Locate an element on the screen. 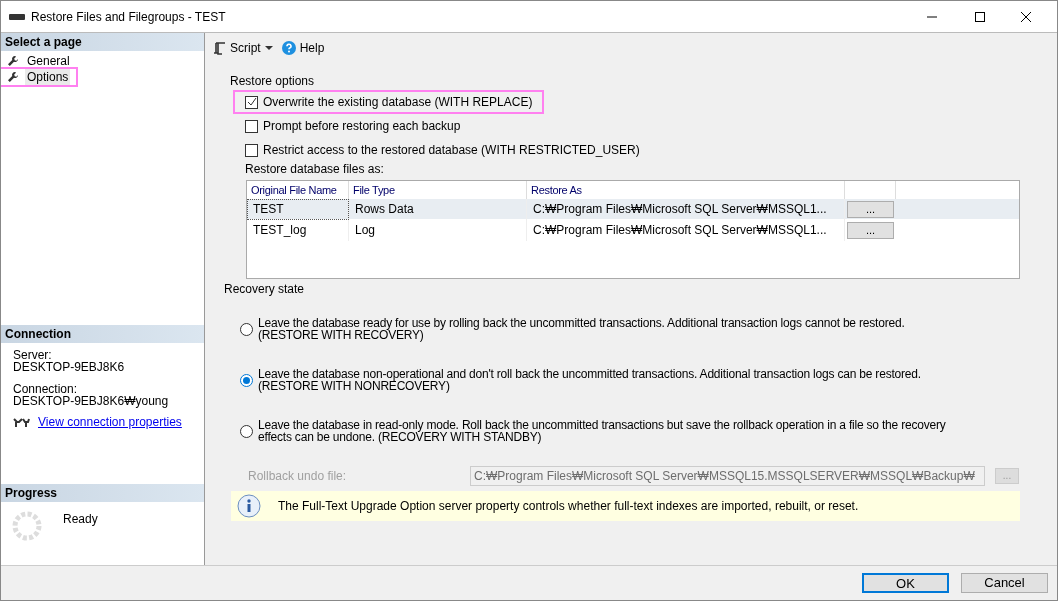 The width and height of the screenshot is (1058, 601). server-name: DESKTOP-9EBJ8K6 is located at coordinates (69, 367).